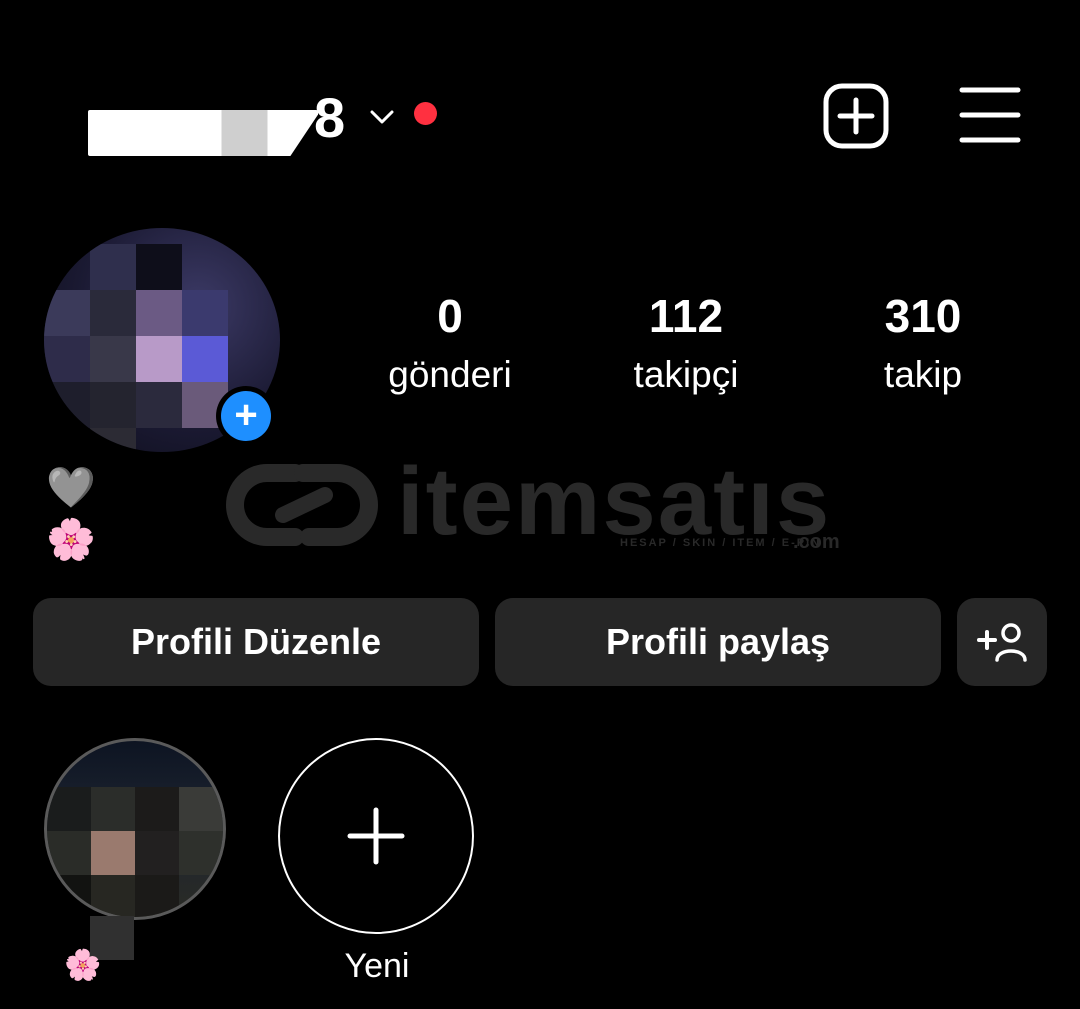 This screenshot has width=1080, height=1009. What do you see at coordinates (425, 113) in the screenshot?
I see `notification-dot` at bounding box center [425, 113].